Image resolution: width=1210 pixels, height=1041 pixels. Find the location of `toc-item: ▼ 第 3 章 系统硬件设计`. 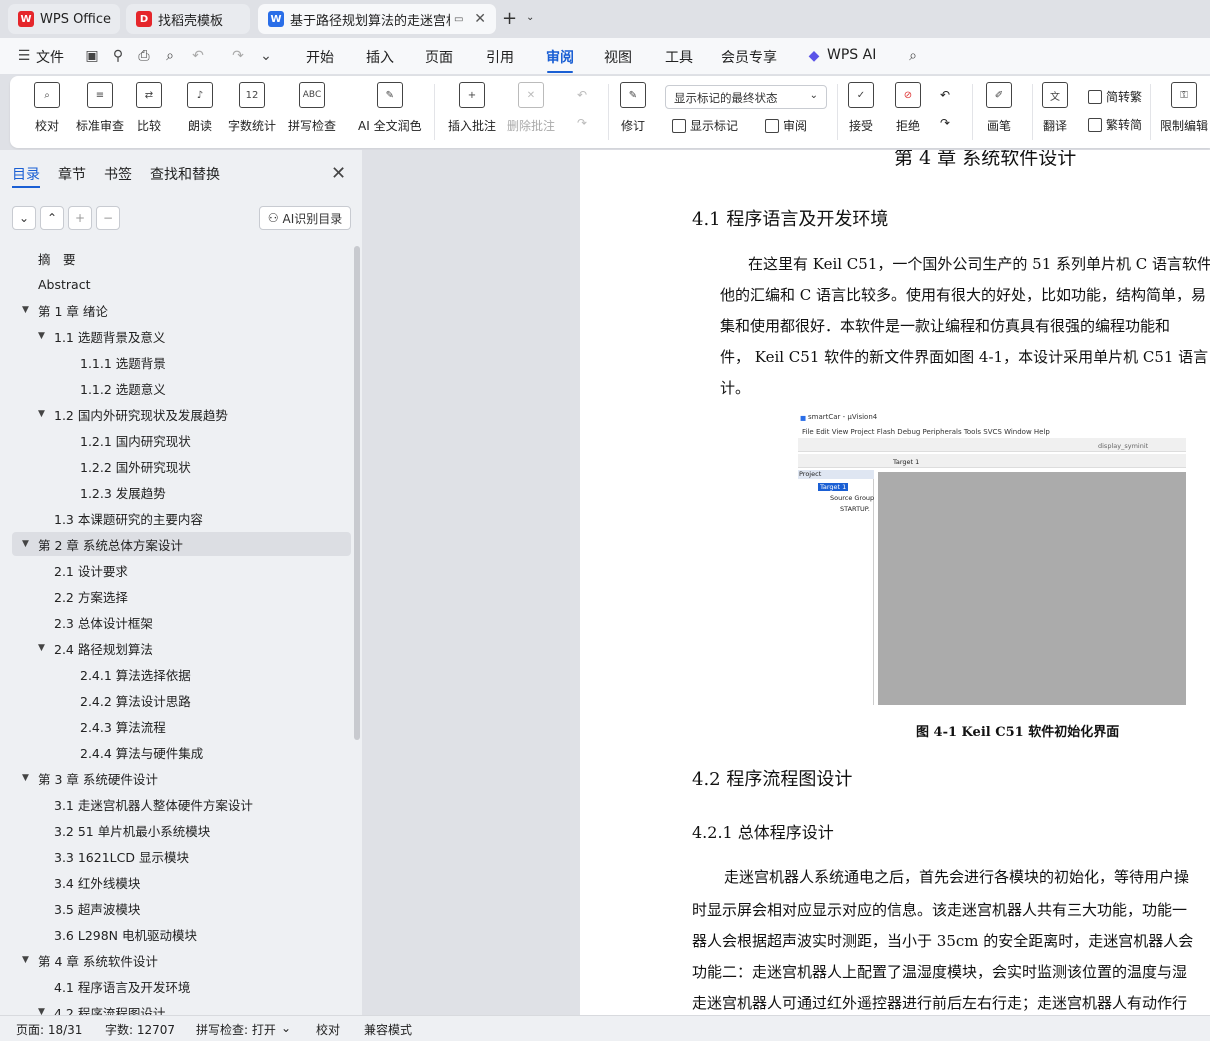

toc-item: ▼ 第 3 章 系统硬件设计 is located at coordinates (181, 778).